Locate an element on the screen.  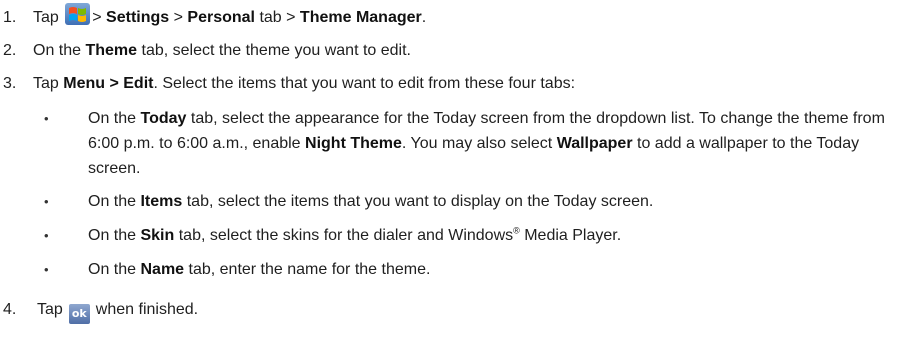
today-label: Today is located at coordinates (163, 118).